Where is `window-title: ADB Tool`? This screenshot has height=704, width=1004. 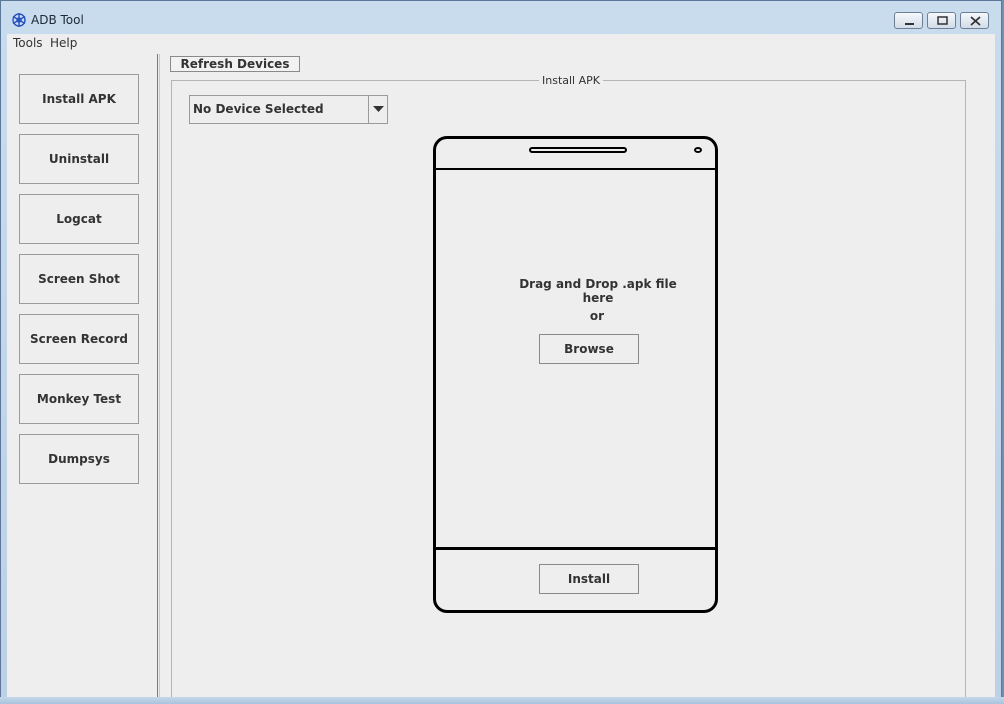 window-title: ADB Tool is located at coordinates (57, 20).